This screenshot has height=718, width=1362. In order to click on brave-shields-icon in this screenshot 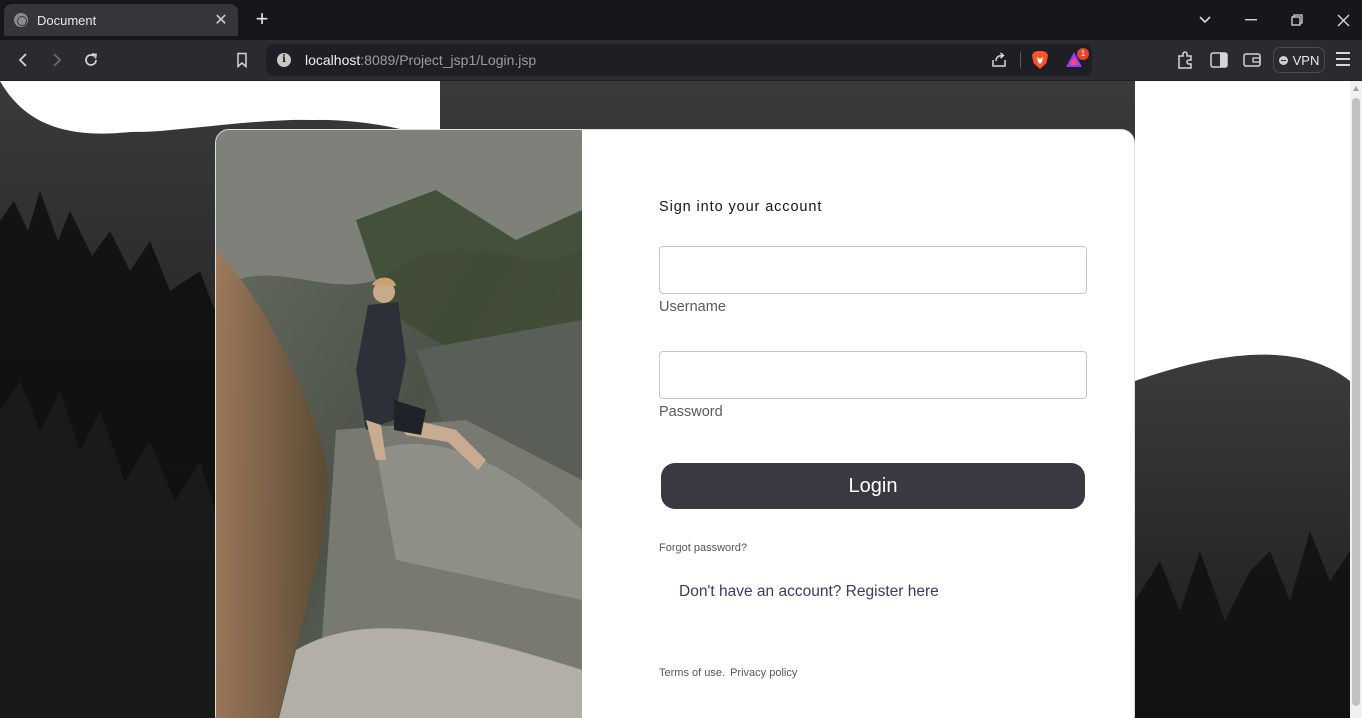, I will do `click(1040, 60)`.